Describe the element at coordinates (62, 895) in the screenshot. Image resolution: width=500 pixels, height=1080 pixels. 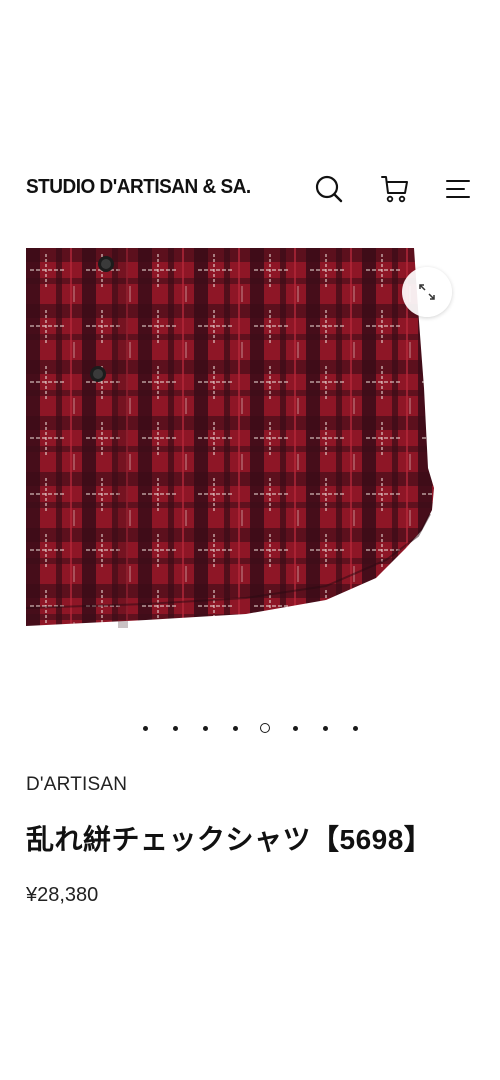
I see `product-price: ¥28,380` at that location.